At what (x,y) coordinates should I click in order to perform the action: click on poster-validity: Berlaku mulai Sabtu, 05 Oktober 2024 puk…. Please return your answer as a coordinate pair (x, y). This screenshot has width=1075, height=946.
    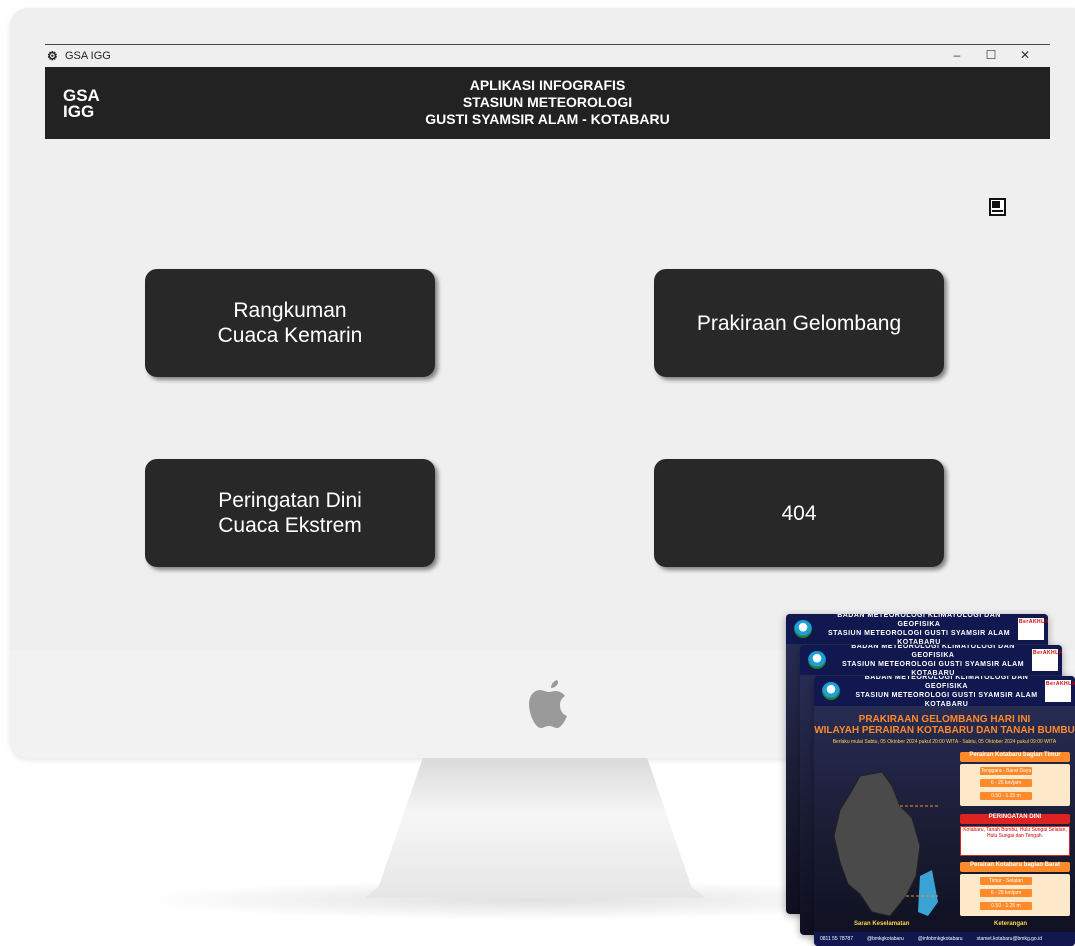
    Looking at the image, I should click on (944, 742).